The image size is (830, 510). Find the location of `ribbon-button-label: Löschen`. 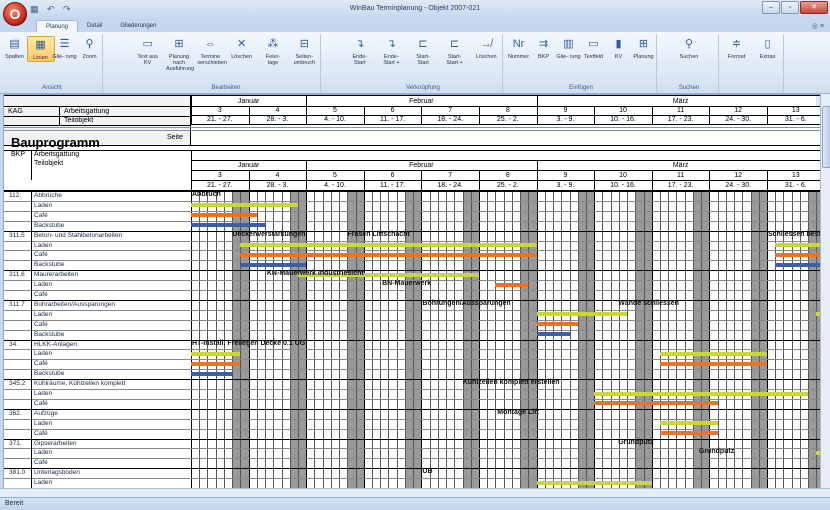

ribbon-button-label: Löschen is located at coordinates (486, 57).